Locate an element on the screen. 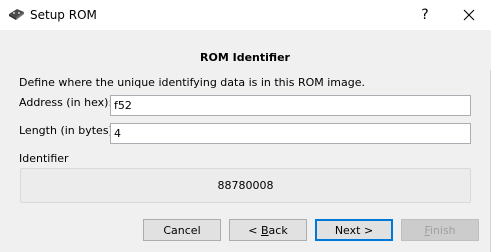 The image size is (495, 252). length-input: 4 is located at coordinates (290, 133).